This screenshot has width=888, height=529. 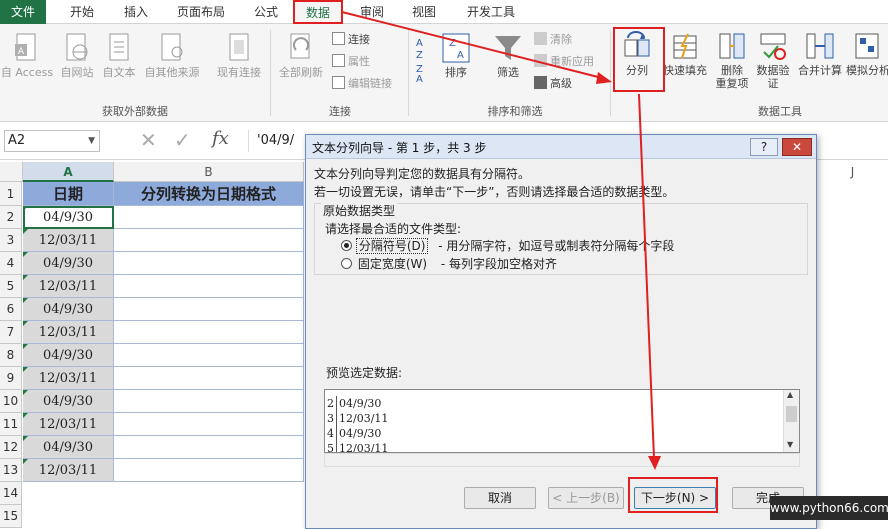 What do you see at coordinates (11, 516) in the screenshot?
I see `row-header: 15` at bounding box center [11, 516].